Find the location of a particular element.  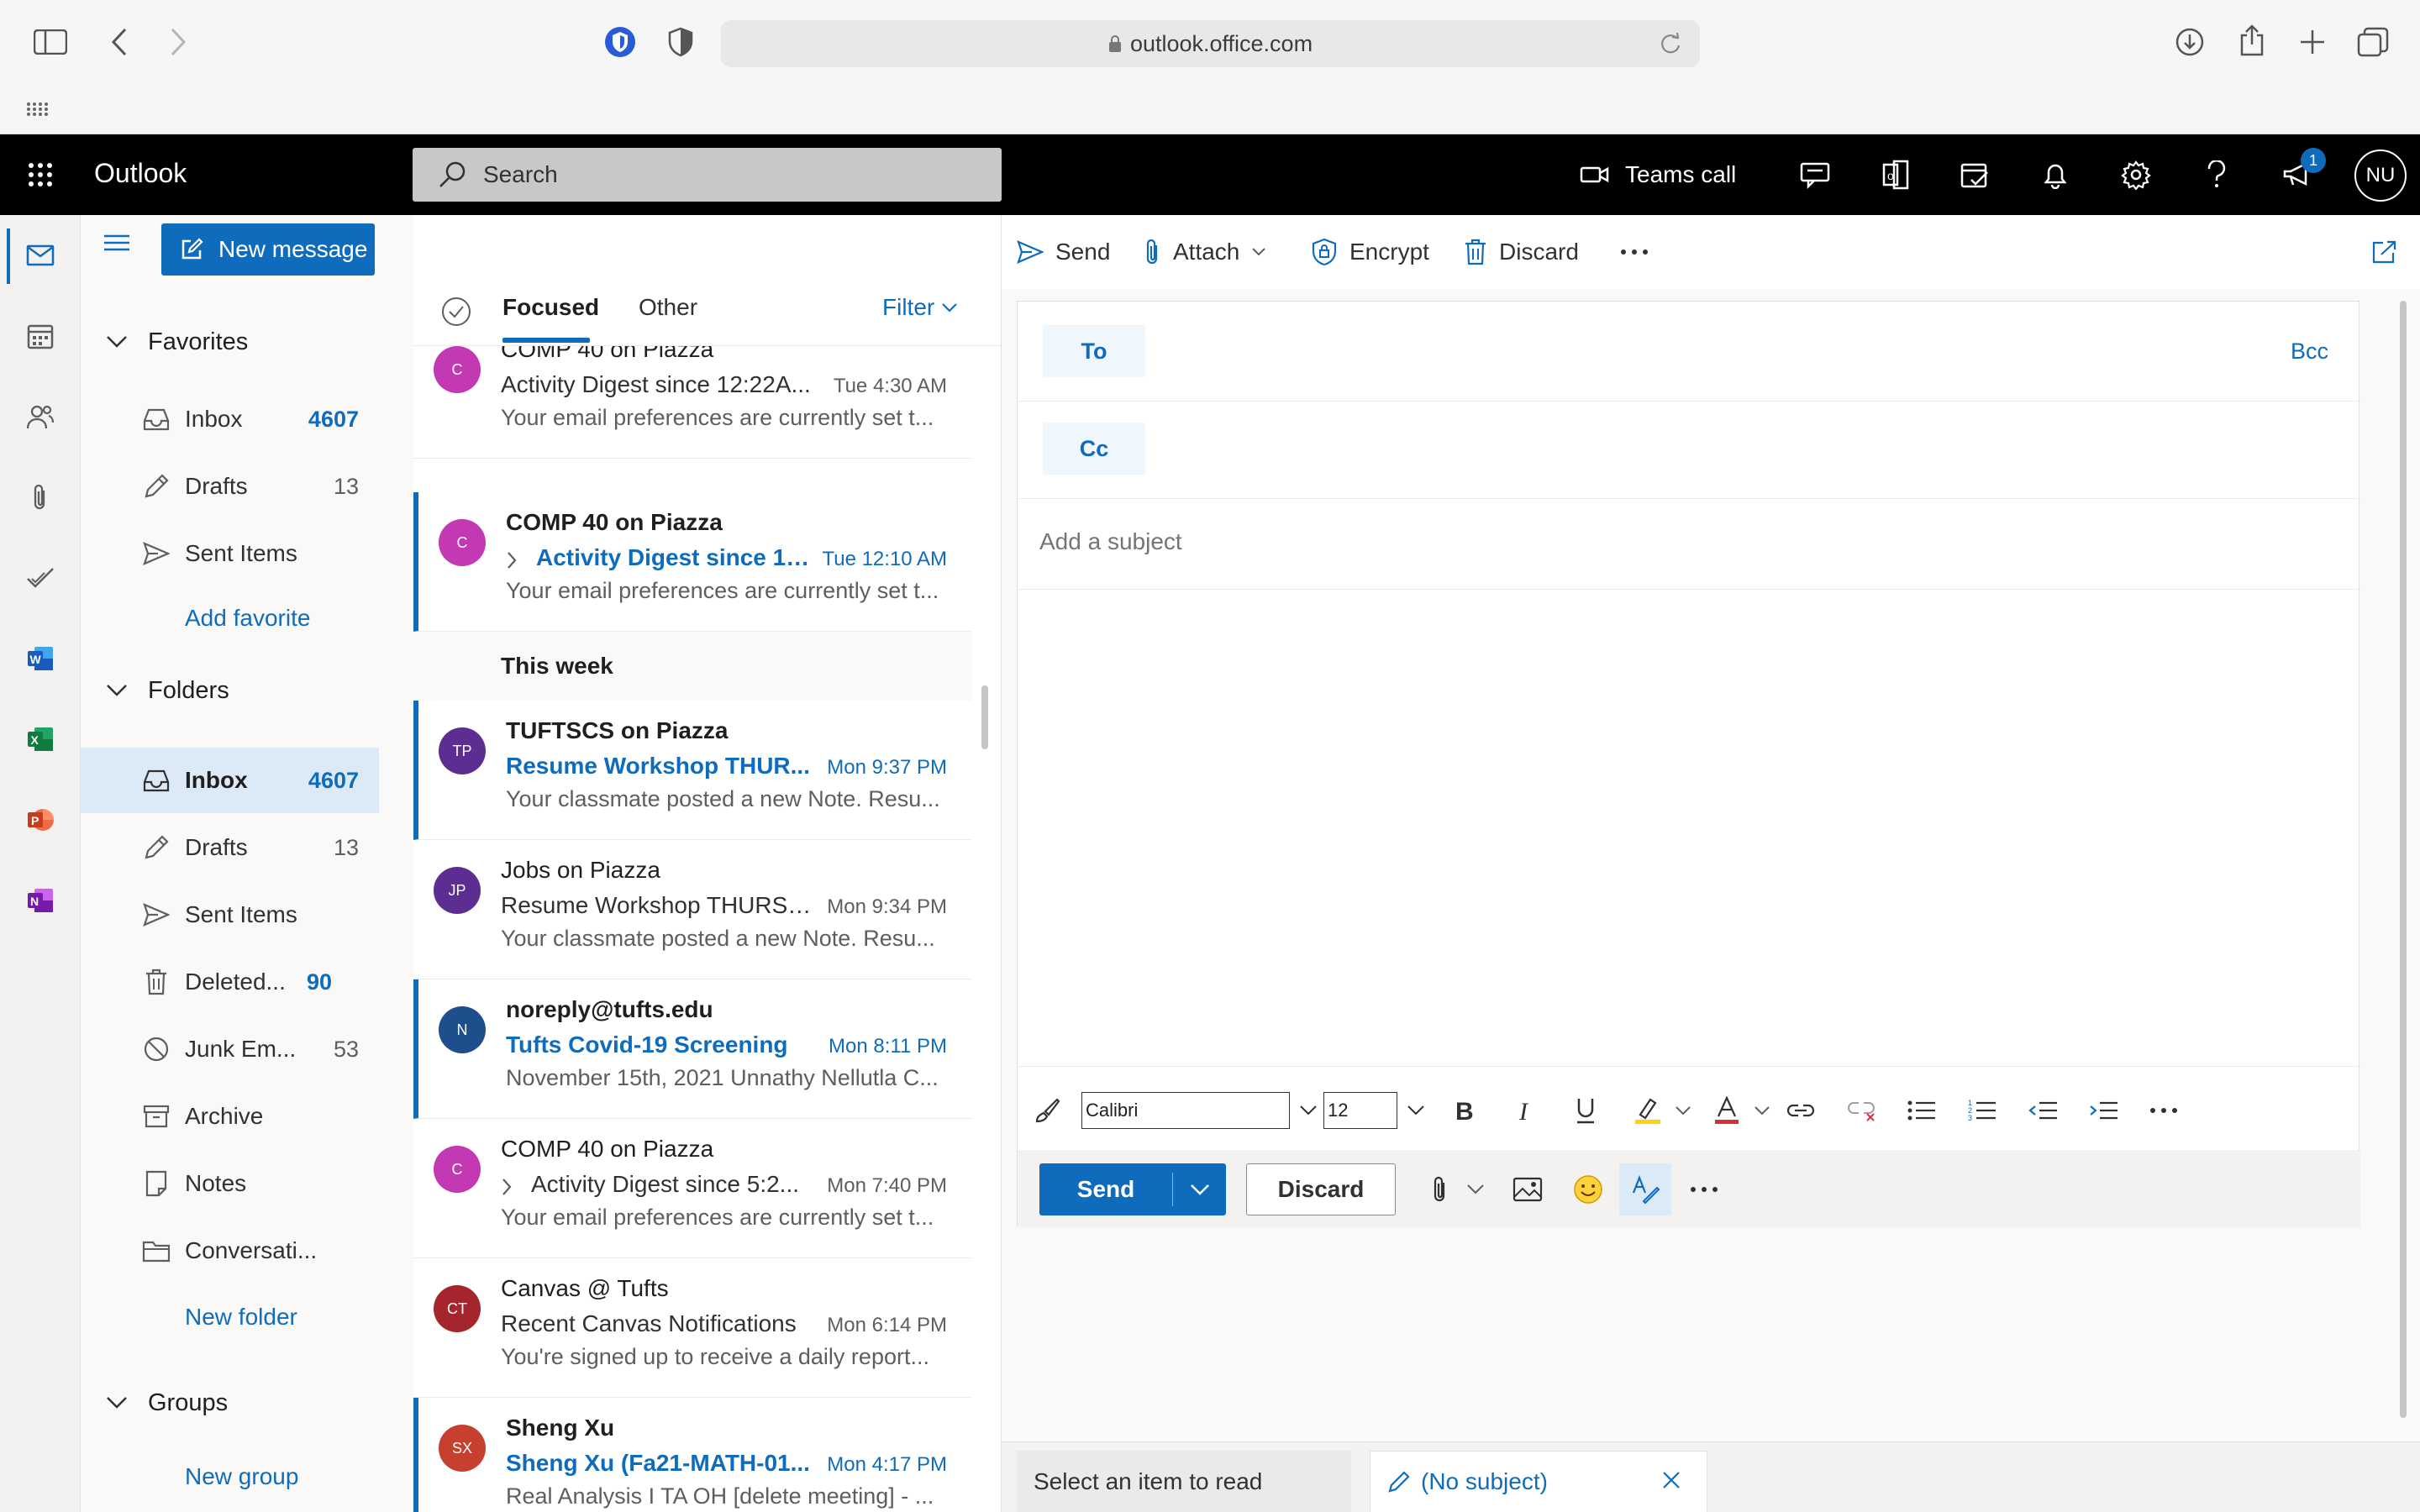

cc-input is located at coordinates (1748, 449).